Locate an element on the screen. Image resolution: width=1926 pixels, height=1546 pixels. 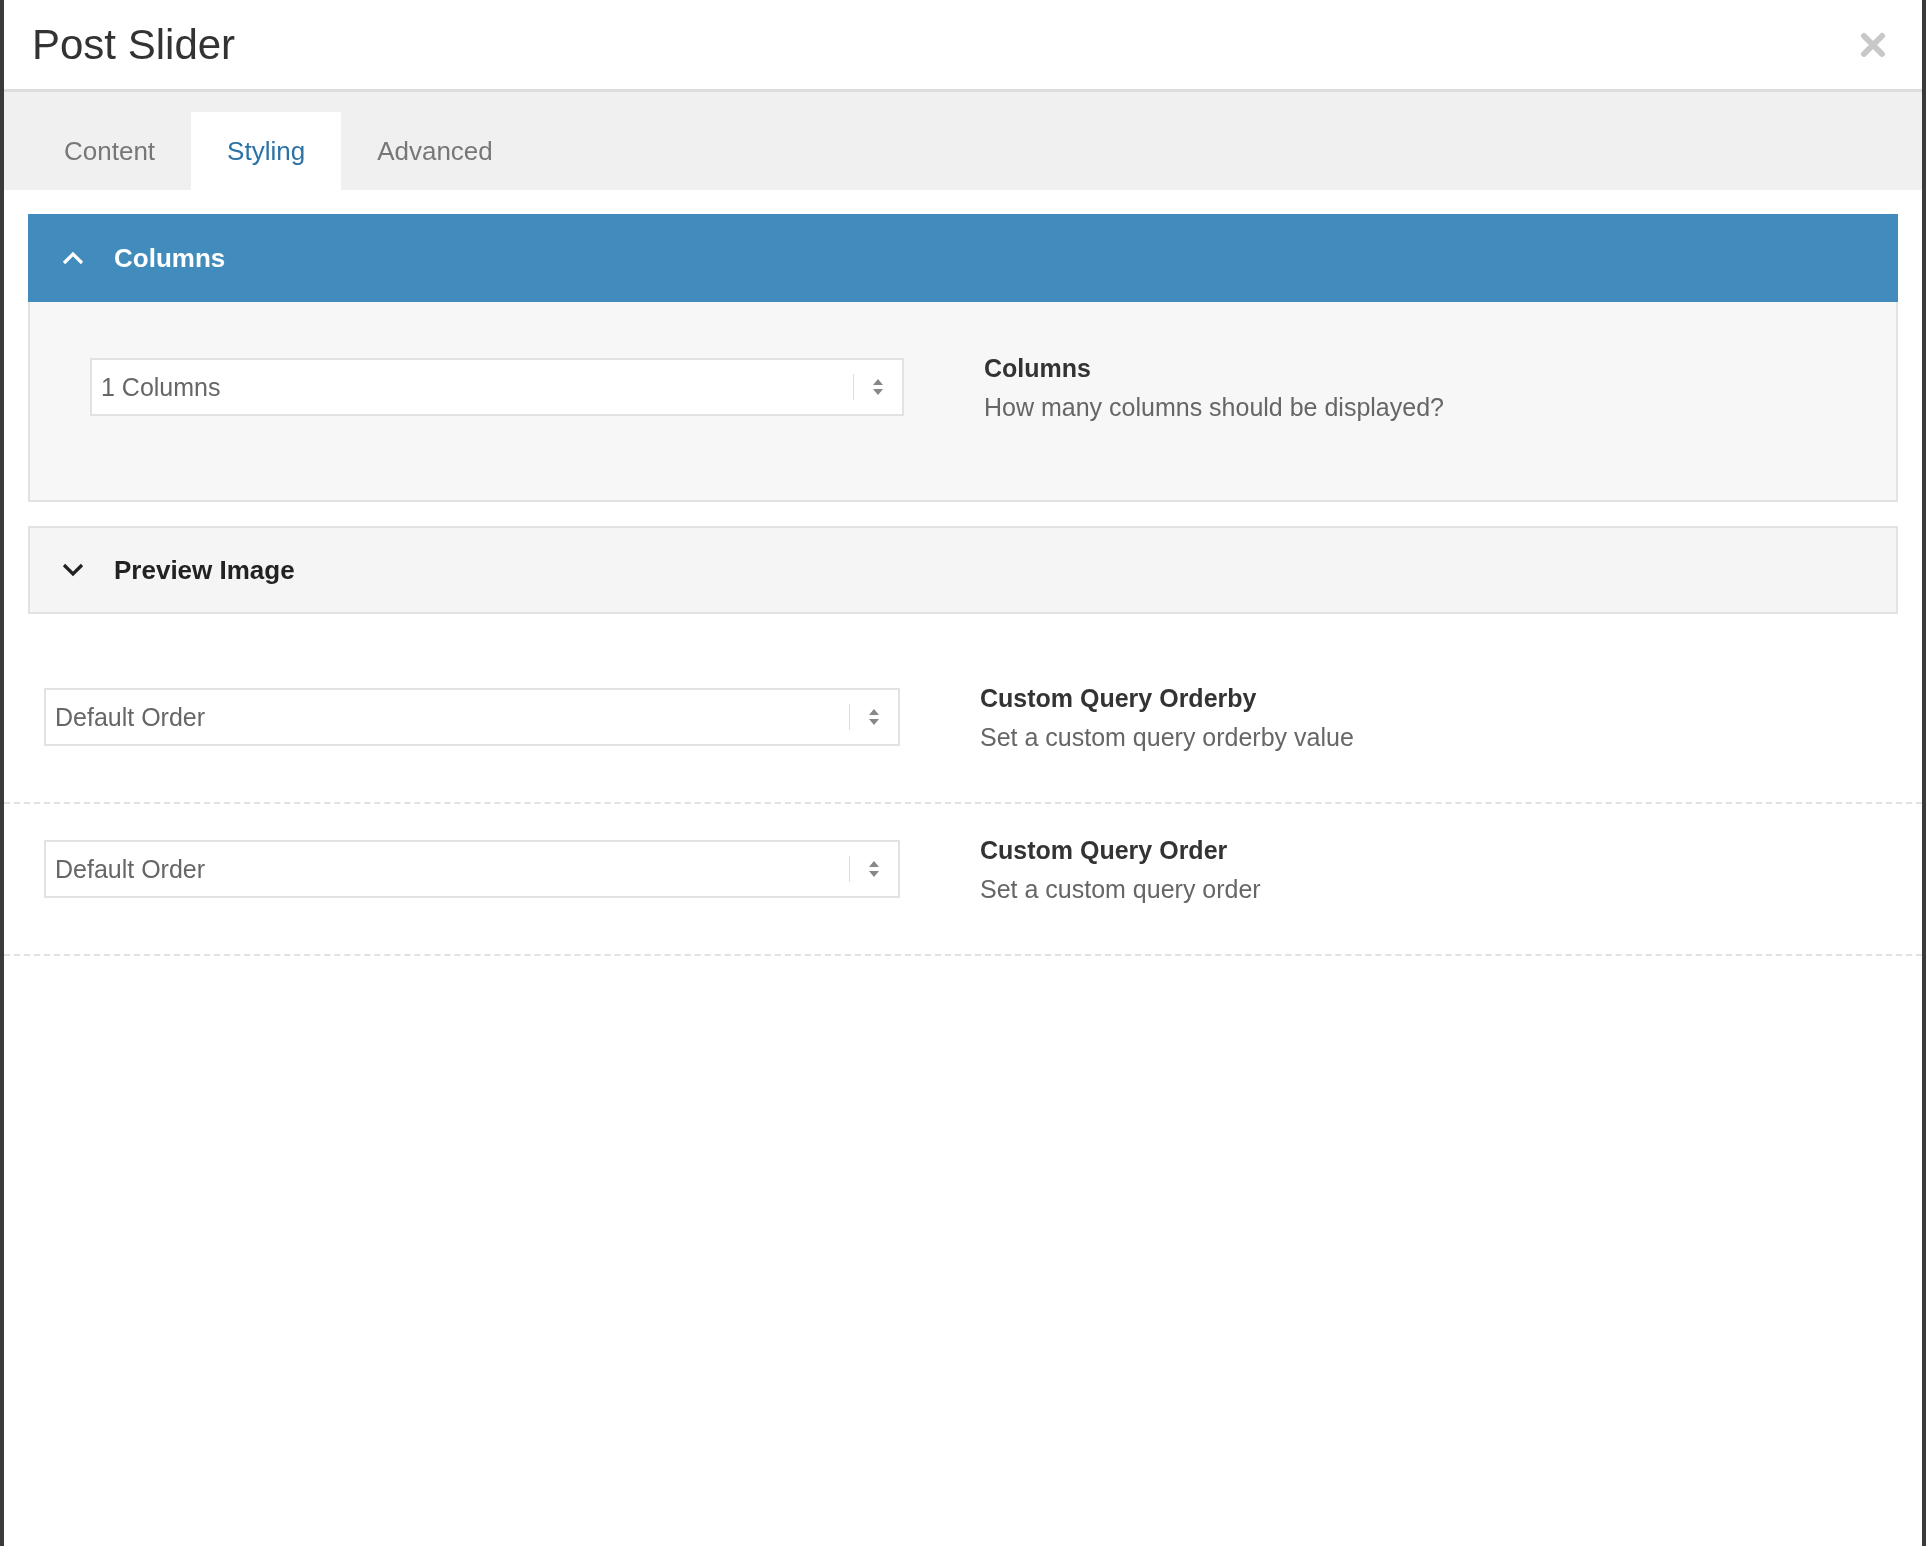
field-label: Custom Query Order is located at coordinates (1104, 850).